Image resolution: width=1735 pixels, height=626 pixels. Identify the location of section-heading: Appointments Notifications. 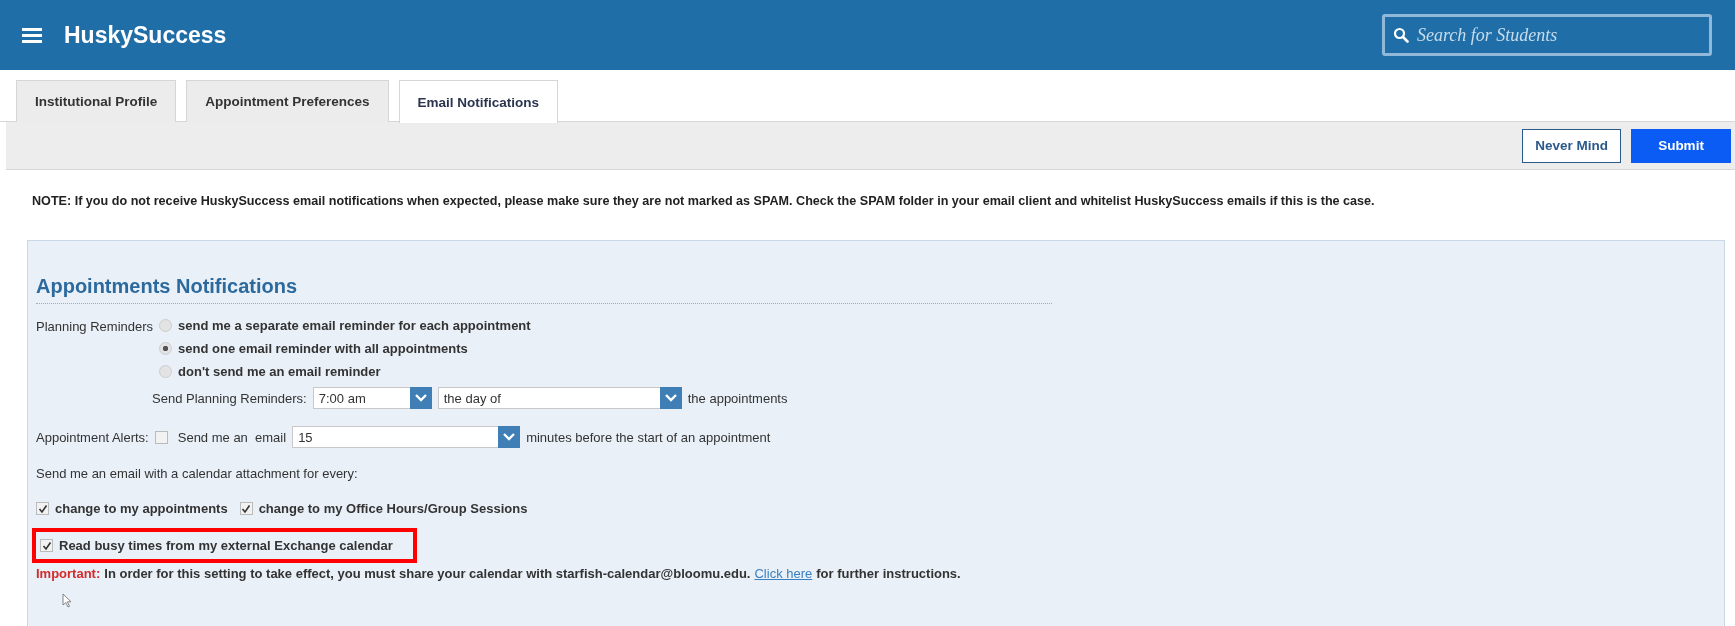
(544, 289).